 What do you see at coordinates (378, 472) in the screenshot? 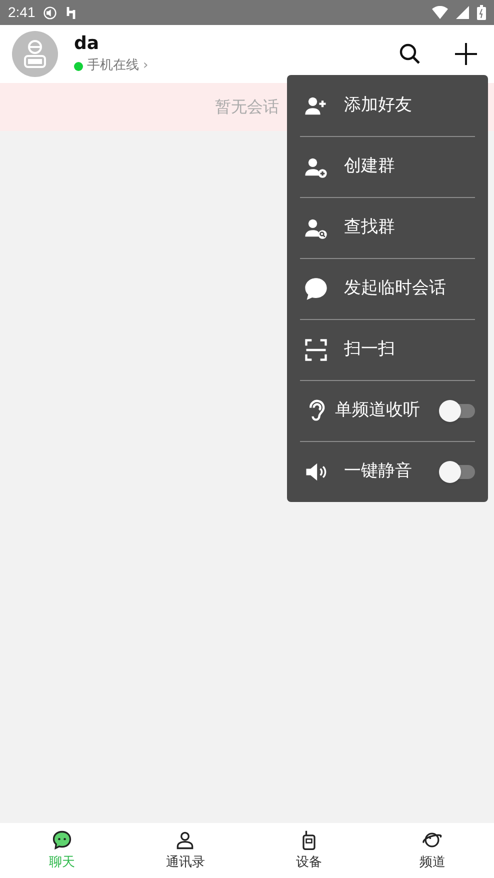
I see `menu-label: 一键静音` at bounding box center [378, 472].